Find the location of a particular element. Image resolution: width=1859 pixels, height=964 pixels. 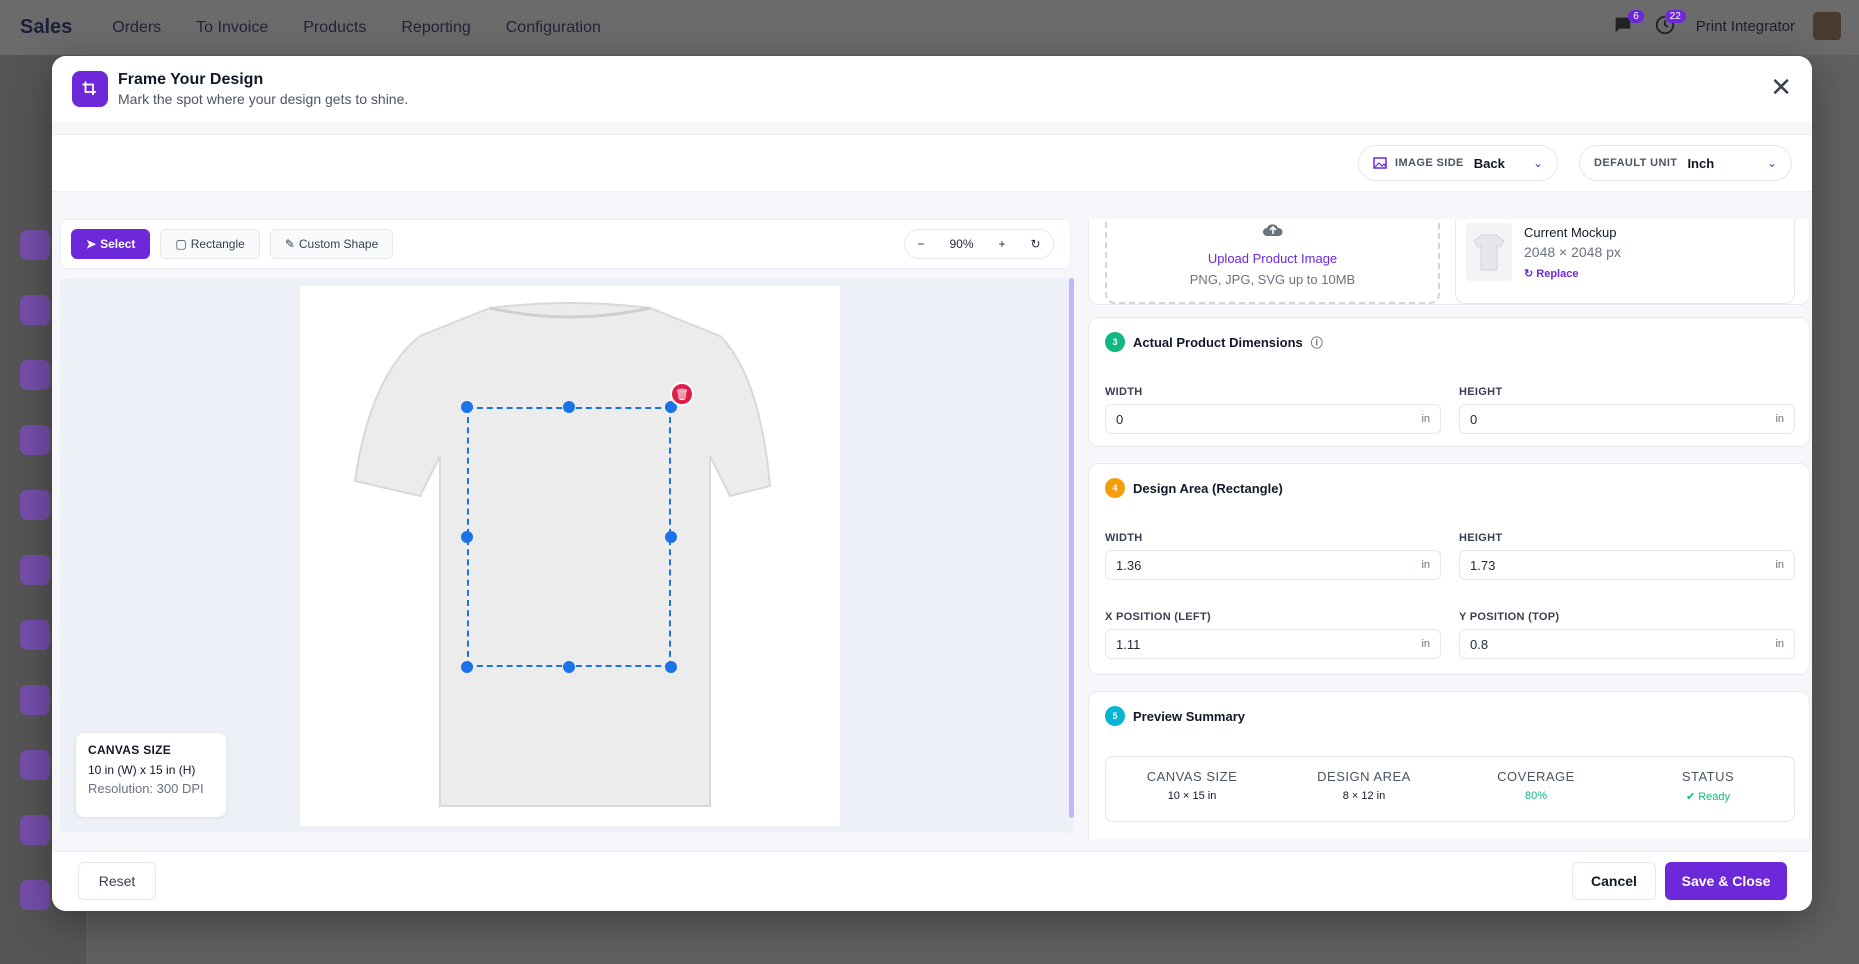

replace-label: Replace is located at coordinates (1557, 274).